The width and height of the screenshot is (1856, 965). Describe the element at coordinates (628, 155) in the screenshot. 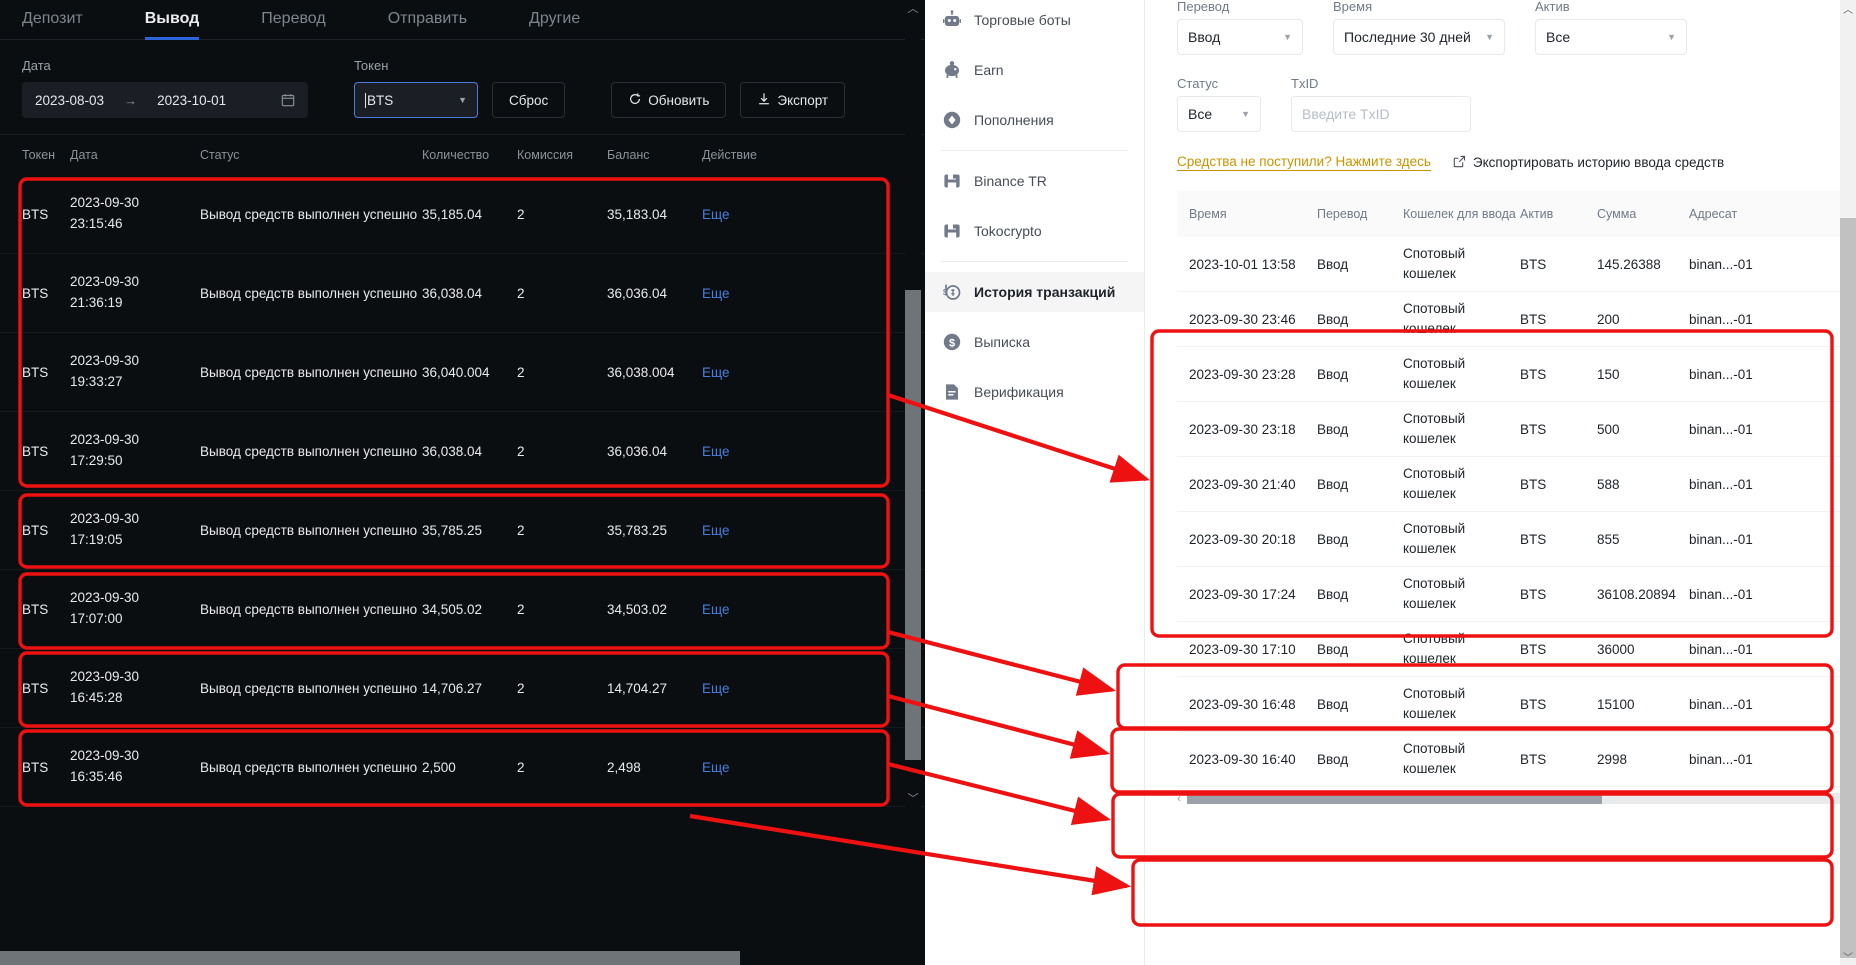

I see `header-balance: Баланс` at that location.